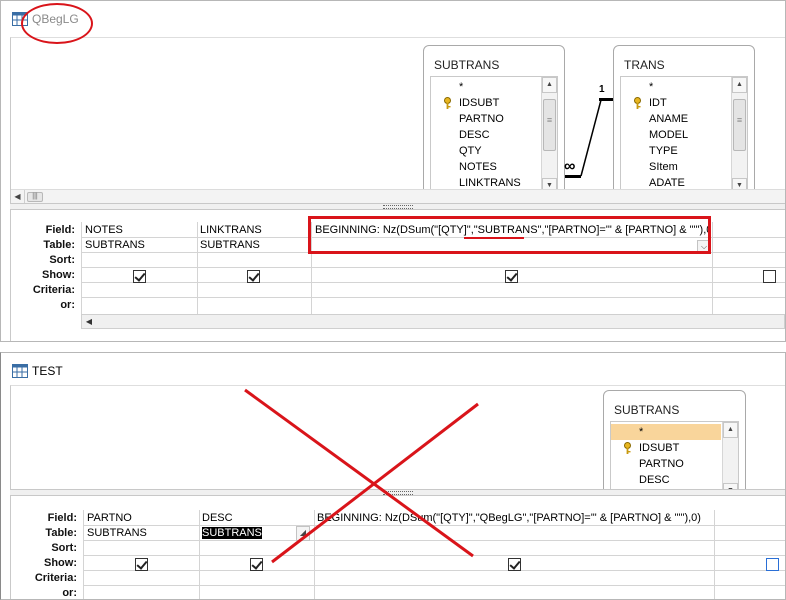 The width and height of the screenshot is (786, 600). Describe the element at coordinates (20, 371) in the screenshot. I see `query-icon` at that location.